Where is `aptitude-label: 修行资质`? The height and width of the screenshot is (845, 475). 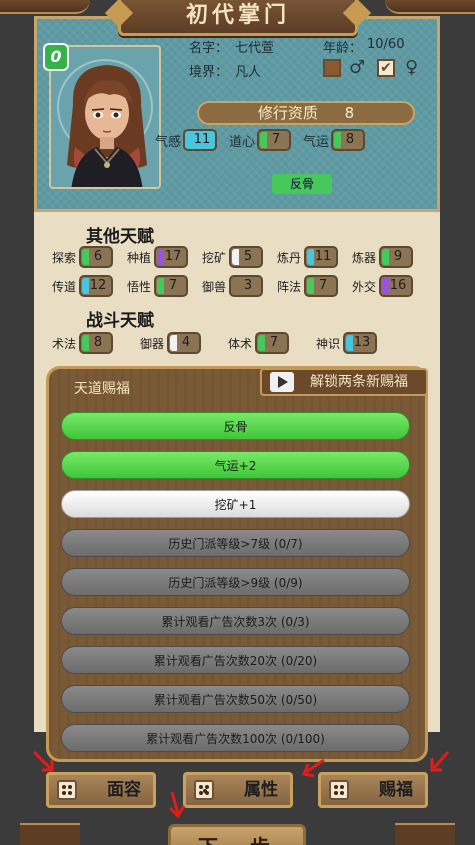
aptitude-label: 修行资质 is located at coordinates (287, 113).